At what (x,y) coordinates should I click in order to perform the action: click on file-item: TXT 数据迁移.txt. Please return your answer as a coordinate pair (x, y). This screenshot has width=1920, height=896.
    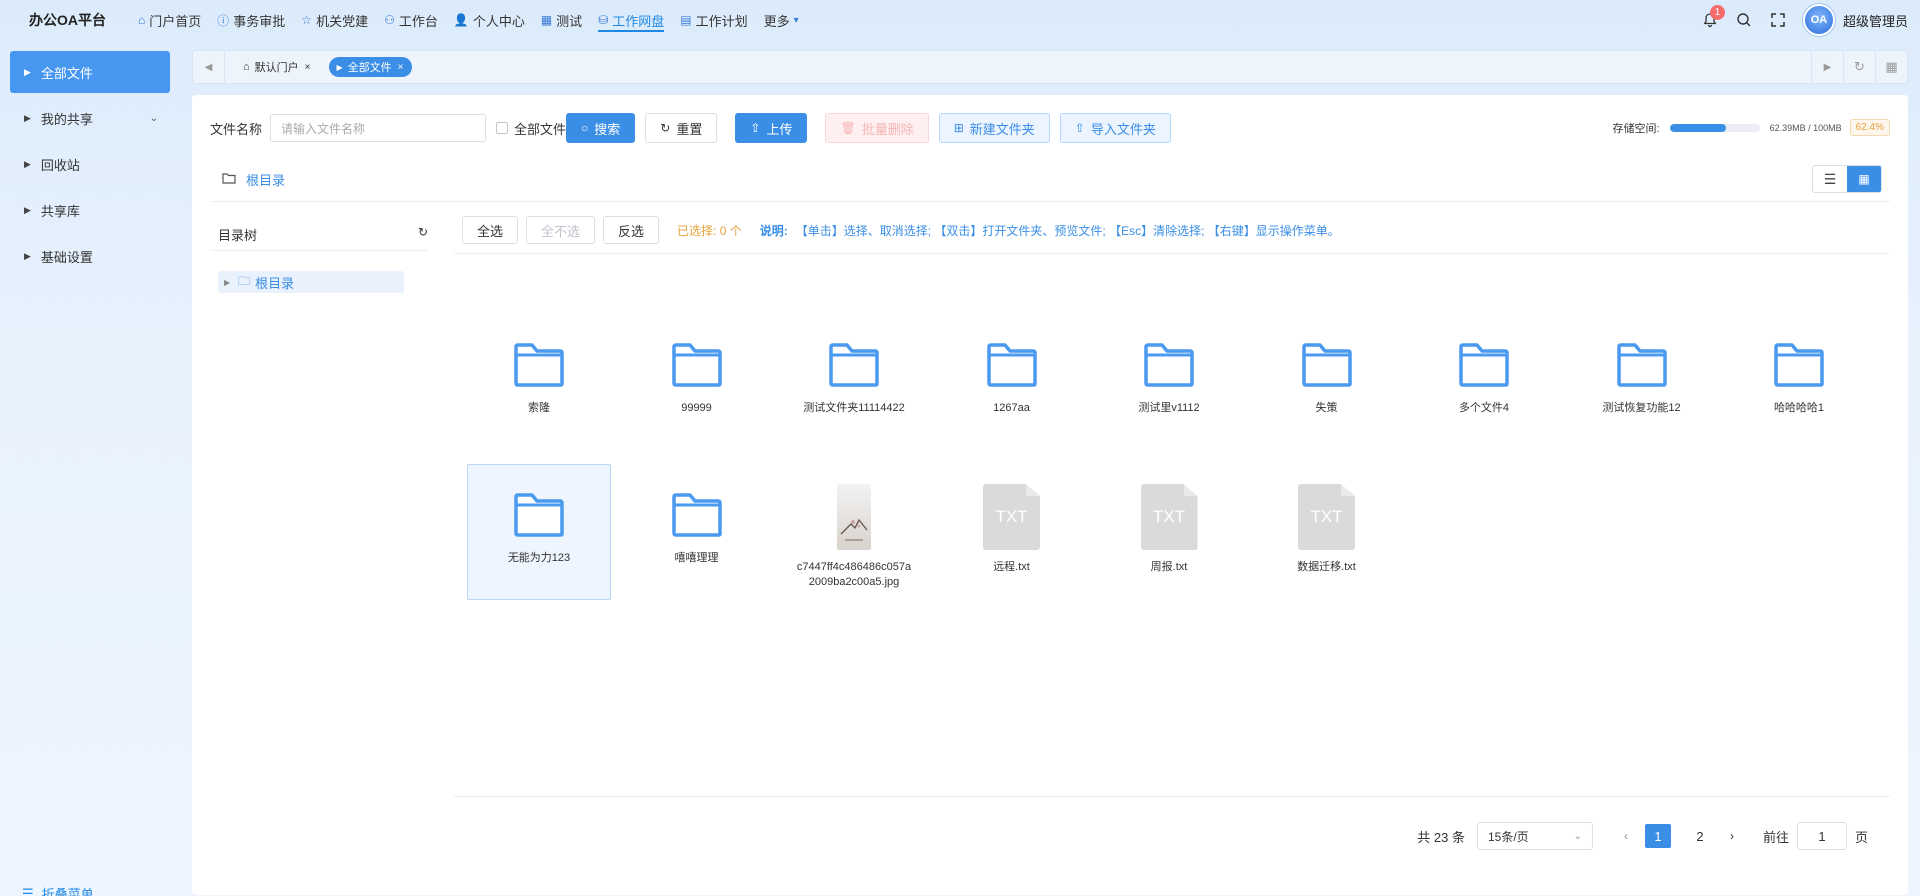
    Looking at the image, I should click on (1327, 533).